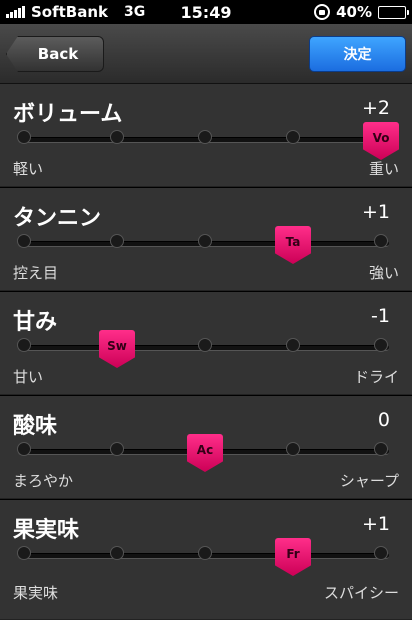 Image resolution: width=412 pixels, height=620 pixels. Describe the element at coordinates (381, 141) in the screenshot. I see `slider-thumb: Vo` at that location.